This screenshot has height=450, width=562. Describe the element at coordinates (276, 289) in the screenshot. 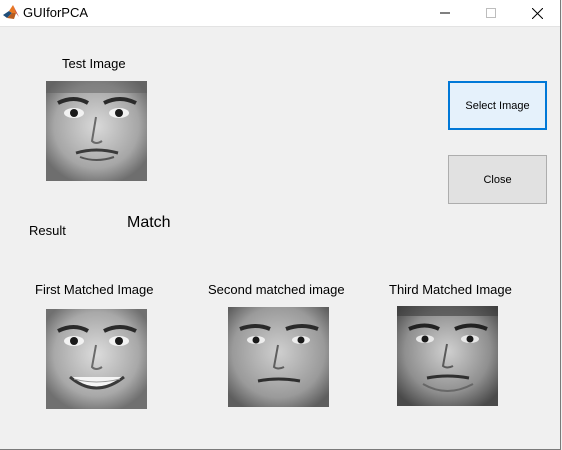

I see `second-matched-label: Second matched image` at that location.